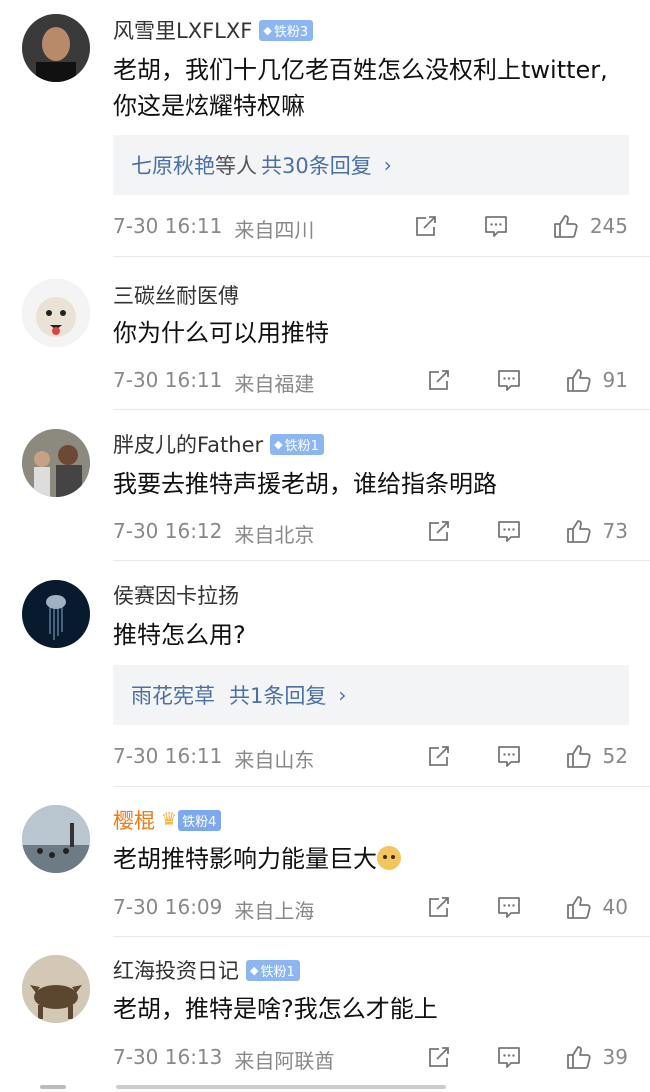 Image resolution: width=650 pixels, height=1092 pixels. What do you see at coordinates (305, 484) in the screenshot?
I see `comment-text: 我要去推特声援老胡，谁给指条明路` at bounding box center [305, 484].